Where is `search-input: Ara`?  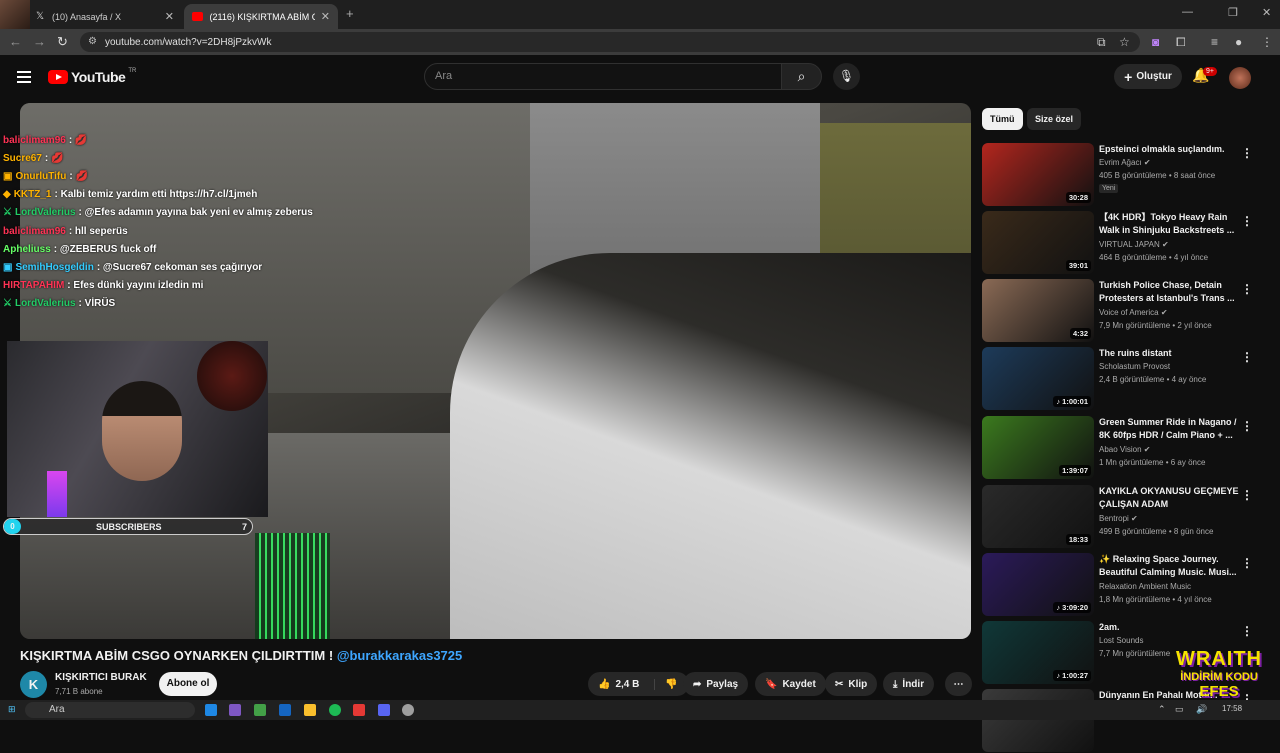
search-input: Ara is located at coordinates (603, 76).